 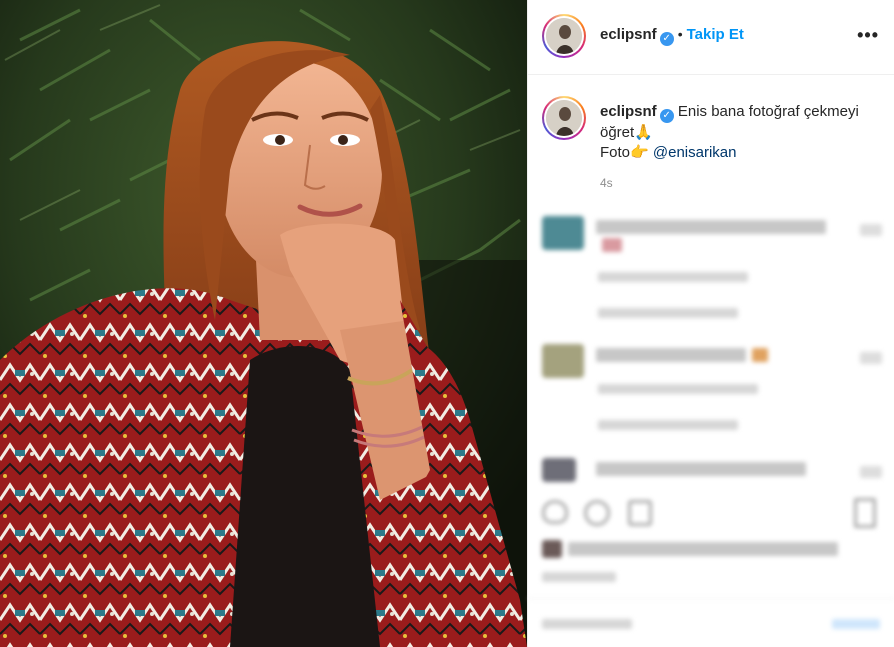 I want to click on caption-avatar, so click(x=564, y=118).